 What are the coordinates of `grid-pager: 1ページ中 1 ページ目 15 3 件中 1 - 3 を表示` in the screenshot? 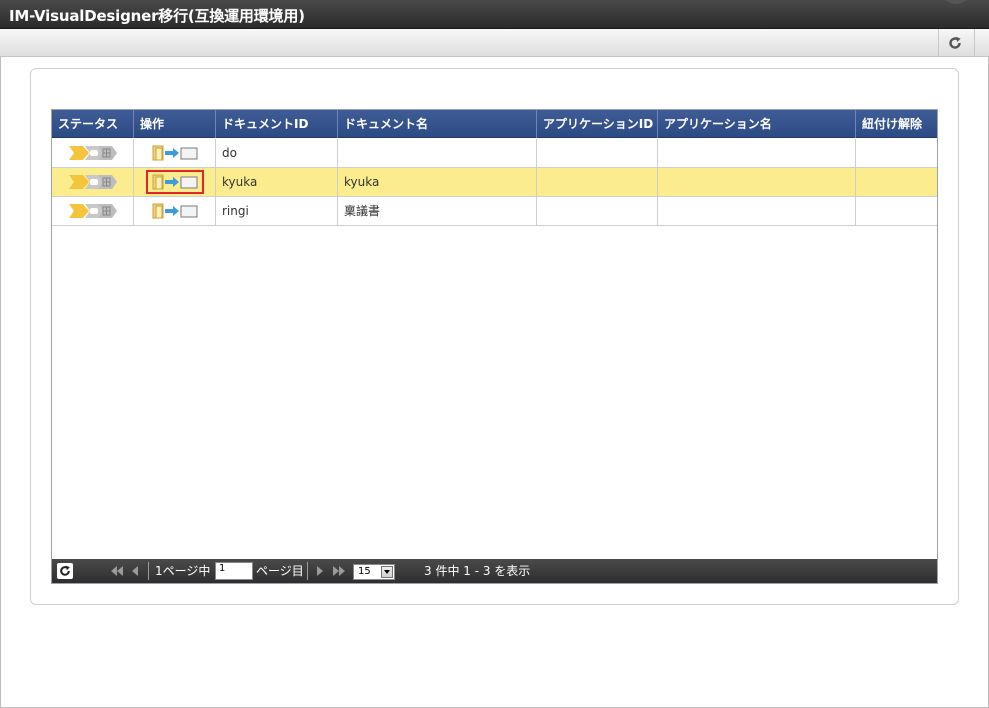 It's located at (494, 571).